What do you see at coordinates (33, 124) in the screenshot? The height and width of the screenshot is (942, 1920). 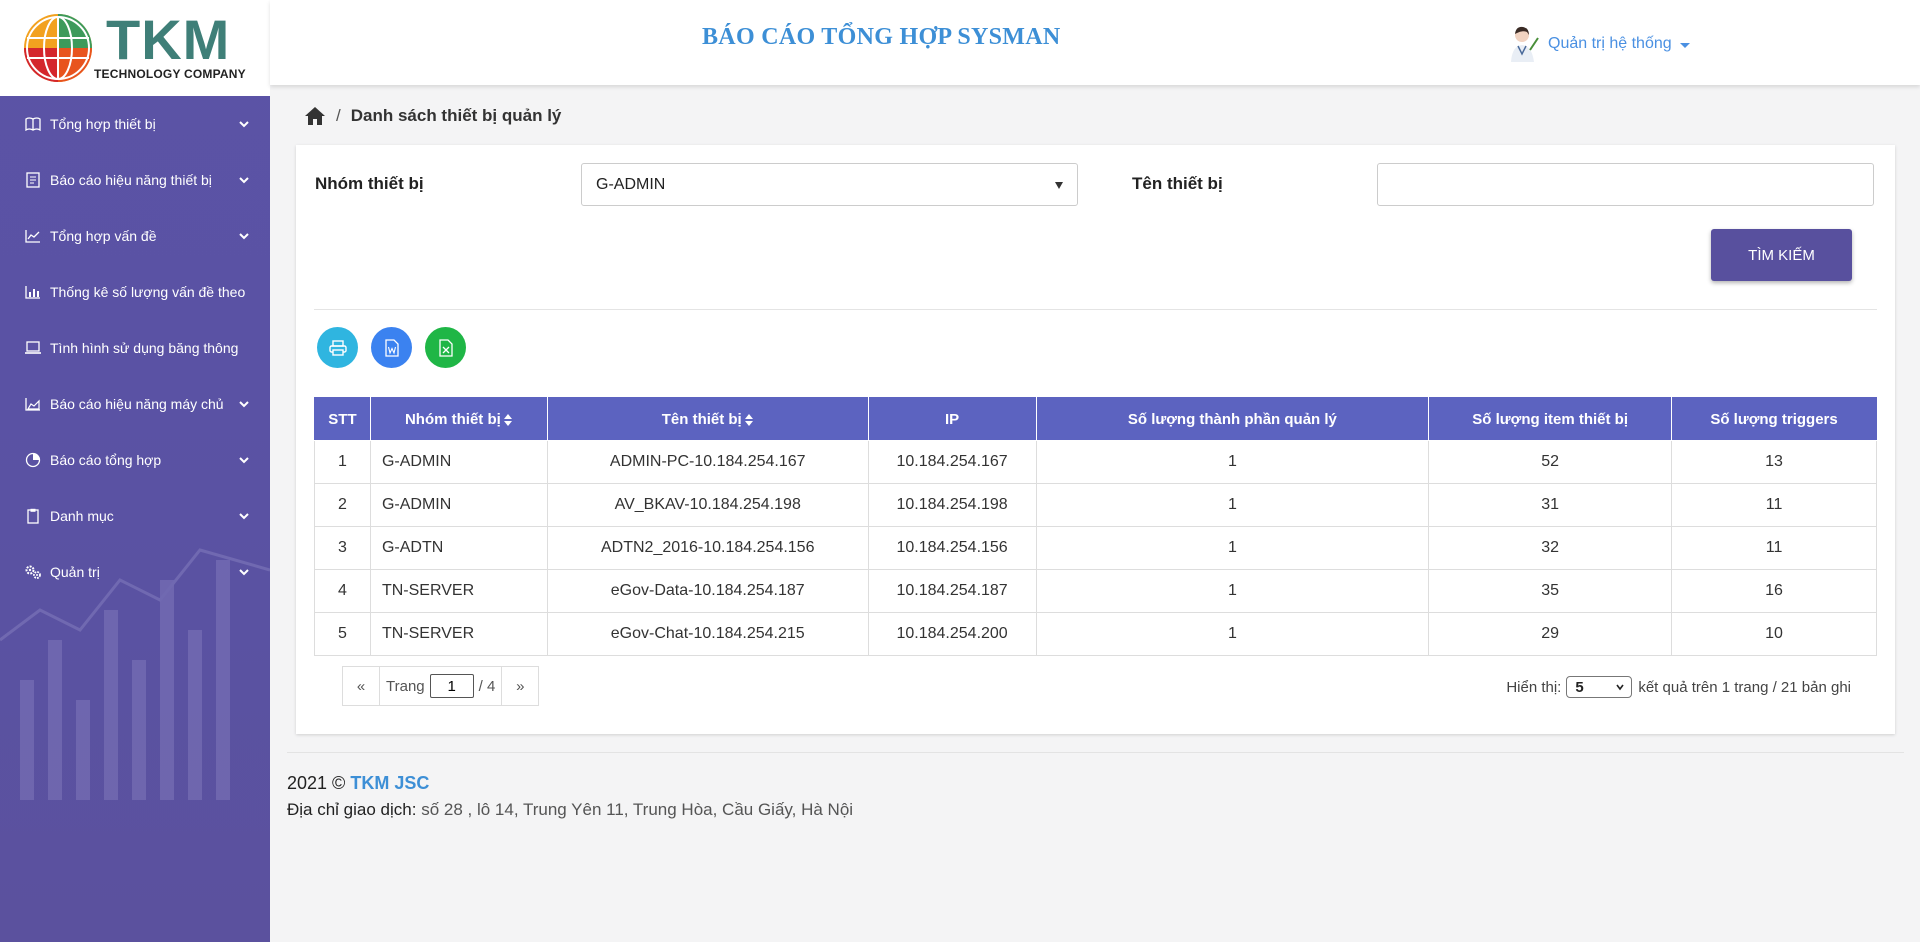 I see `book-icon` at bounding box center [33, 124].